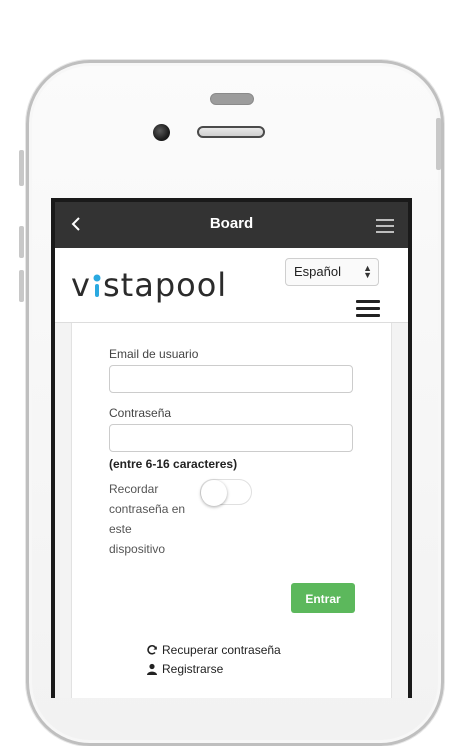 This screenshot has height=746, width=460. I want to click on toggle-knob, so click(214, 493).